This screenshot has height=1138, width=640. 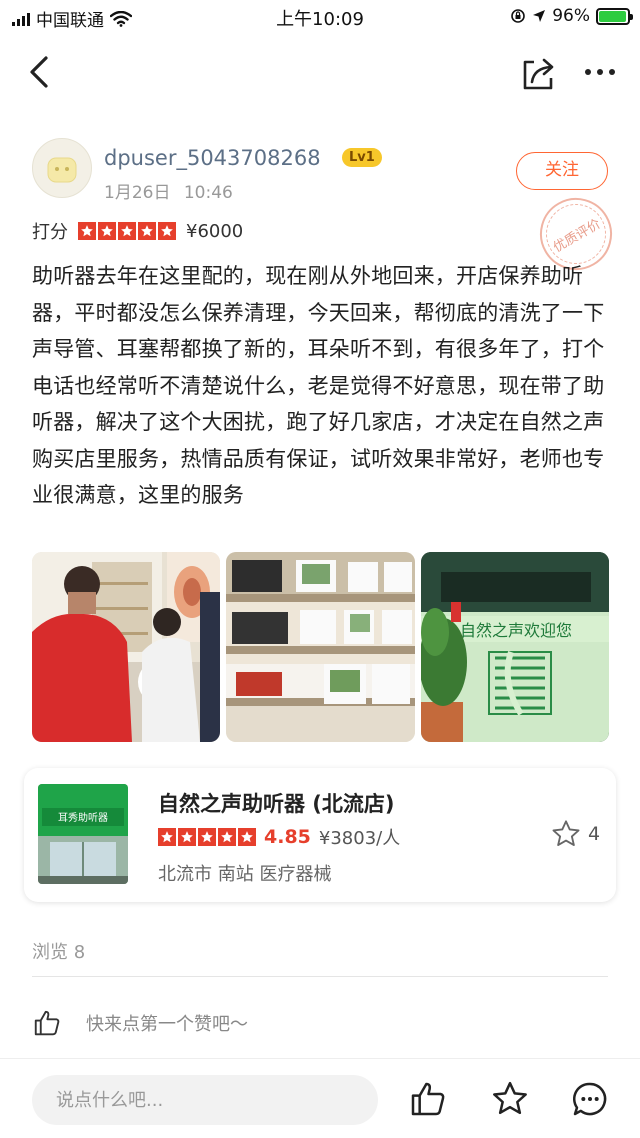 I want to click on rating-row: 打分 ¥6000, so click(x=137, y=231).